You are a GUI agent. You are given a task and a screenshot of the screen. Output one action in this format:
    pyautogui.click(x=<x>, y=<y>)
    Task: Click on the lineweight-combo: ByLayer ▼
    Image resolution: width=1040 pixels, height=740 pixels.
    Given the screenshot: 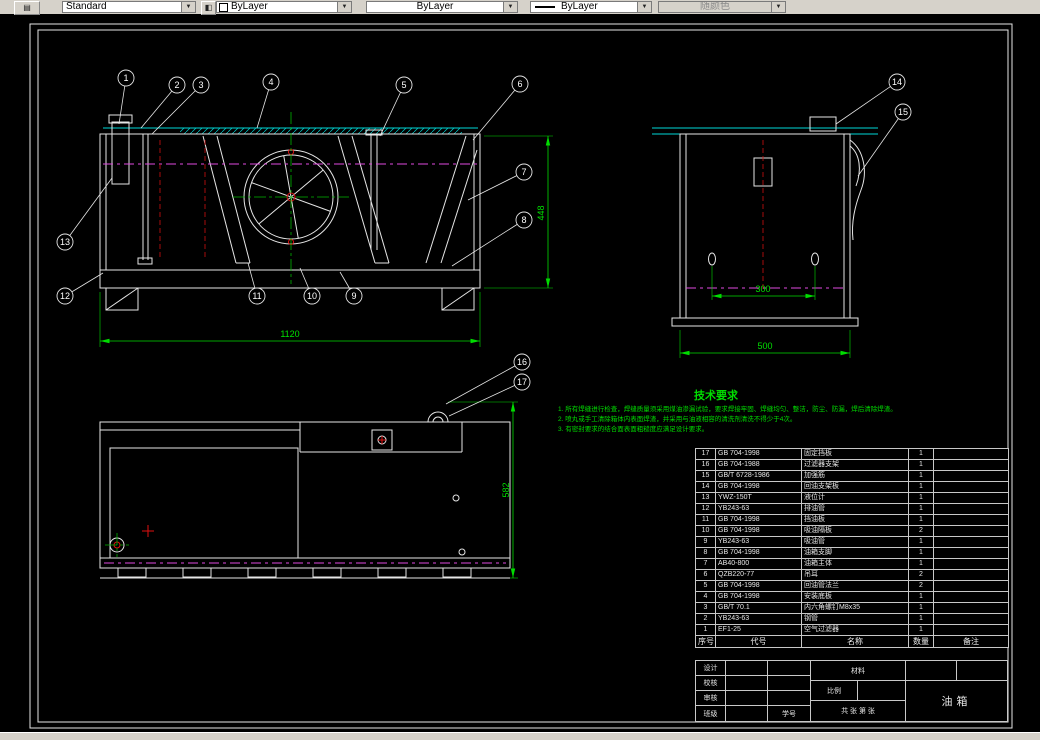 What is the action you would take?
    pyautogui.click(x=591, y=7)
    